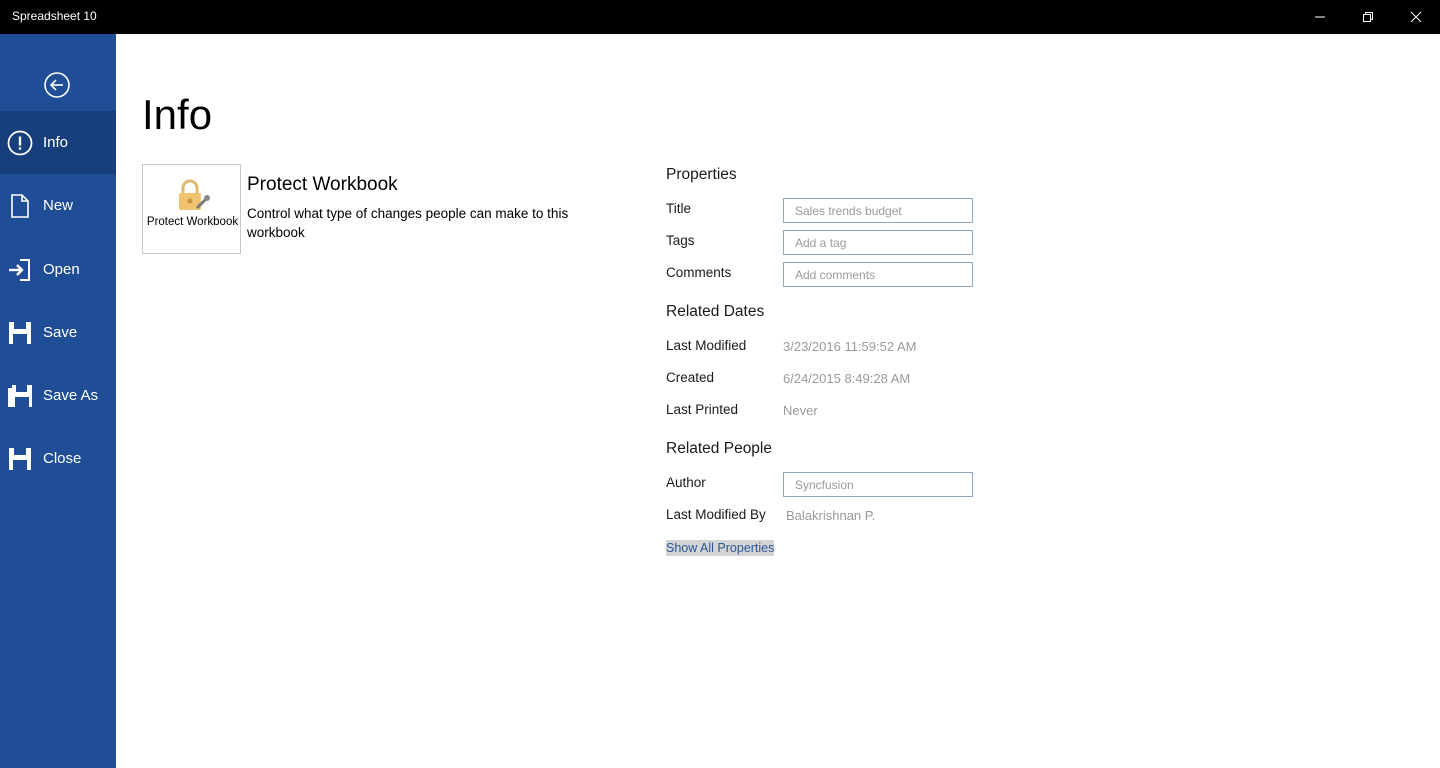 This screenshot has height=768, width=1440. I want to click on last-printed-value: Never, so click(800, 410).